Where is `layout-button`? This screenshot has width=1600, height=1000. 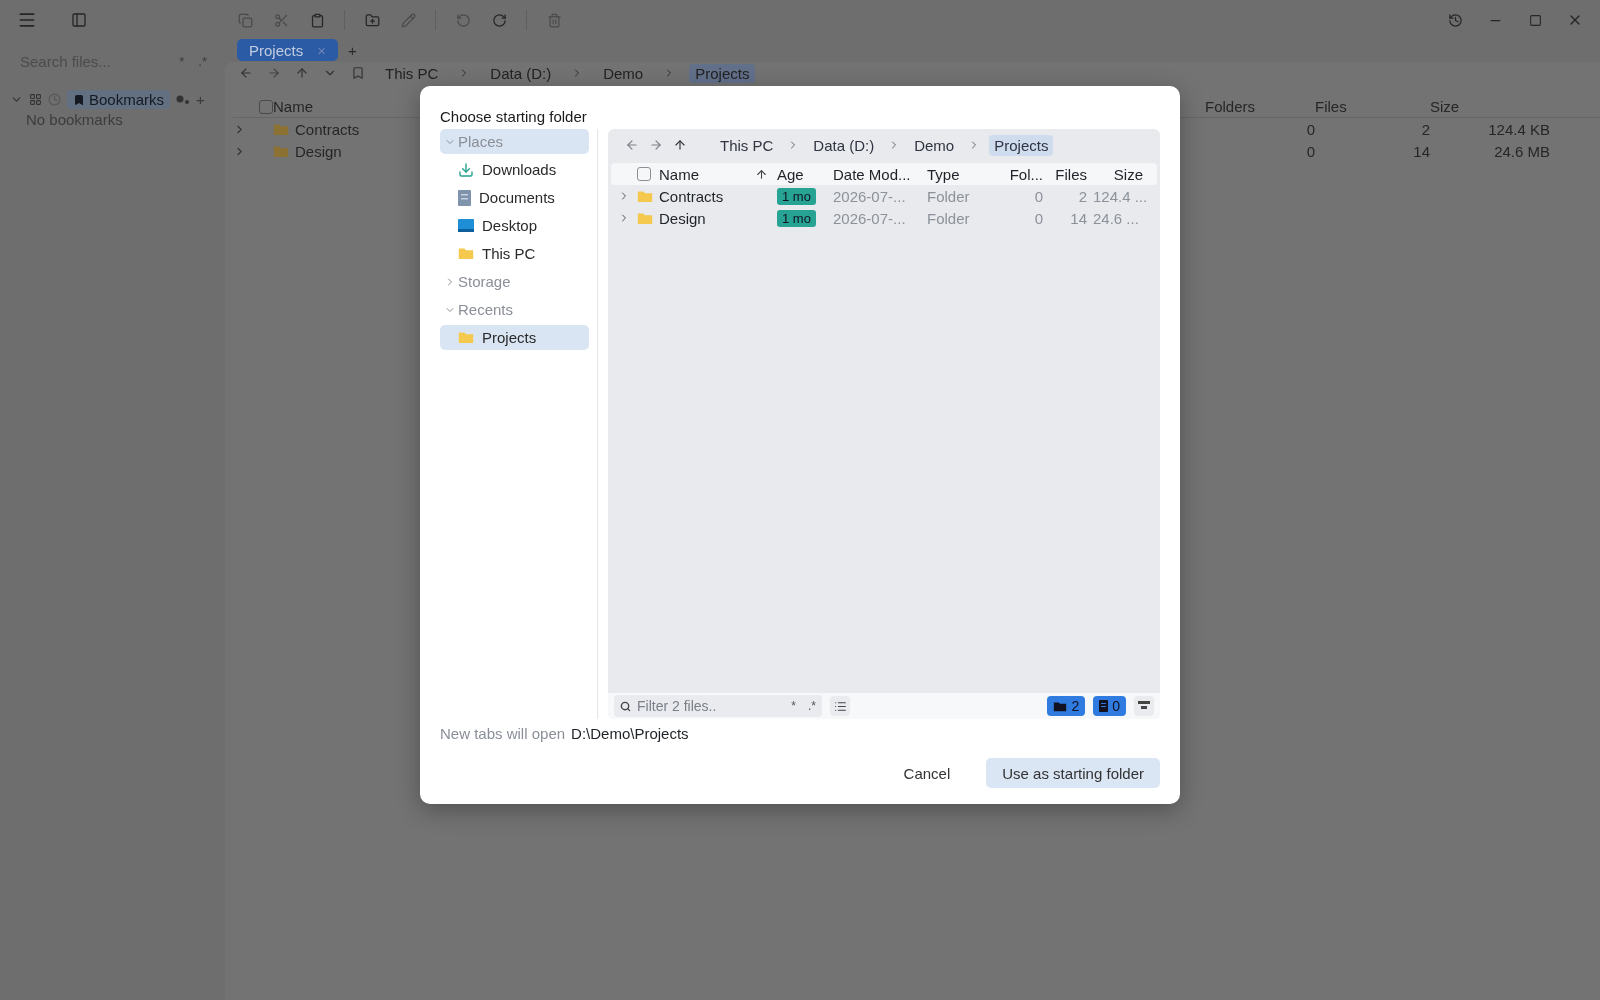 layout-button is located at coordinates (1144, 706).